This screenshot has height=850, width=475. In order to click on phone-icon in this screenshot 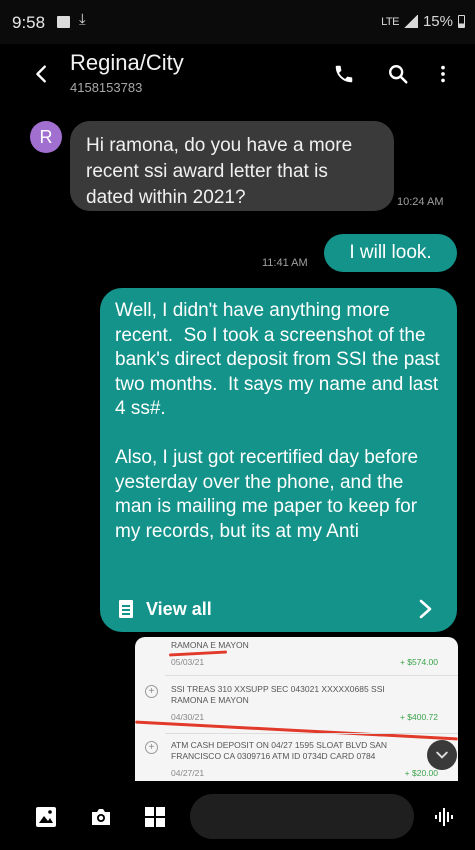, I will do `click(344, 74)`.